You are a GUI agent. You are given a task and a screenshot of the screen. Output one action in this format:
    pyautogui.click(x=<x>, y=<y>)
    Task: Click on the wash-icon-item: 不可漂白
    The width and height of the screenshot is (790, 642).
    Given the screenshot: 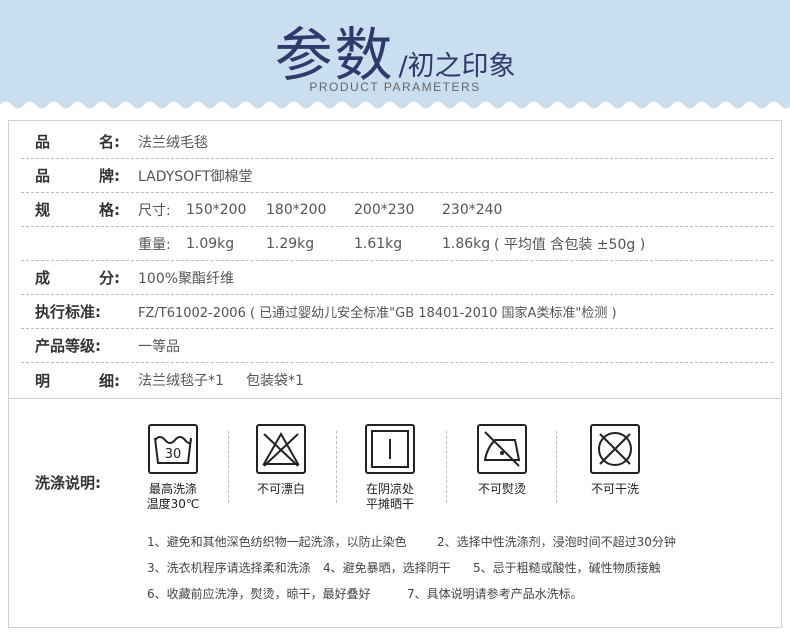 What is the action you would take?
    pyautogui.click(x=281, y=460)
    